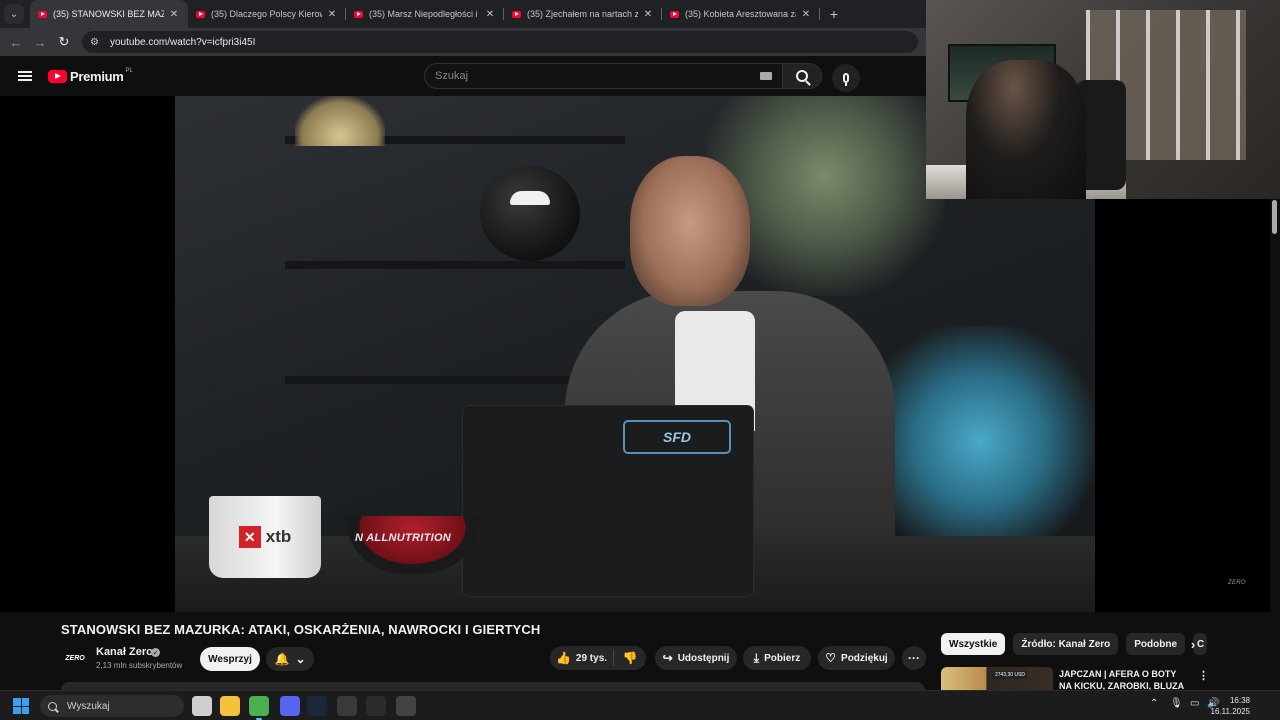 Image resolution: width=1280 pixels, height=720 pixels. What do you see at coordinates (25, 76) in the screenshot?
I see `guide-menu-icon` at bounding box center [25, 76].